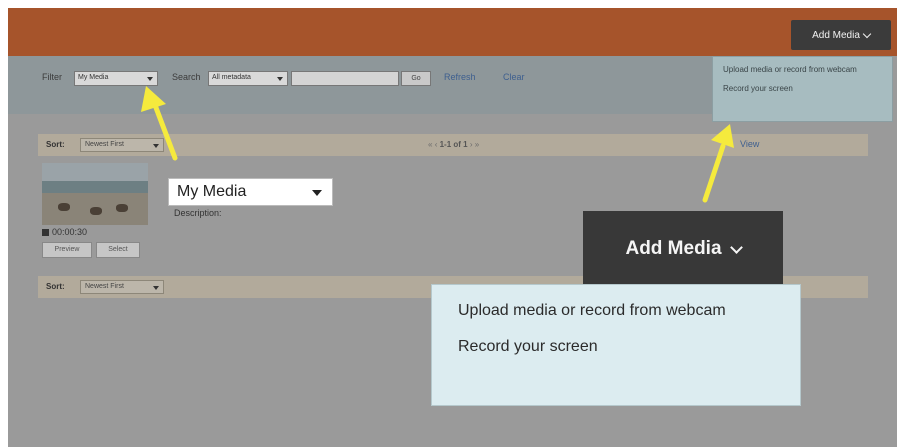  I want to click on video-icon, so click(45, 232).